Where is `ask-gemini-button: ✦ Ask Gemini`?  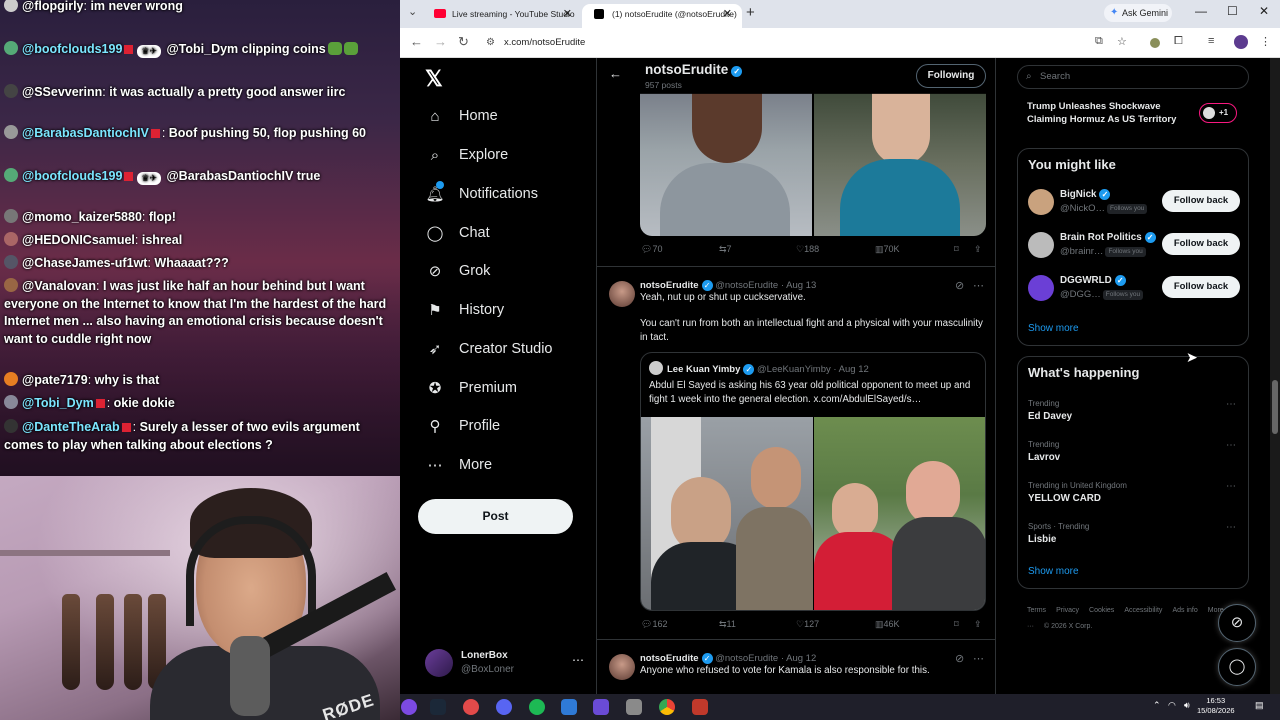
ask-gemini-button: ✦ Ask Gemini is located at coordinates (1138, 13).